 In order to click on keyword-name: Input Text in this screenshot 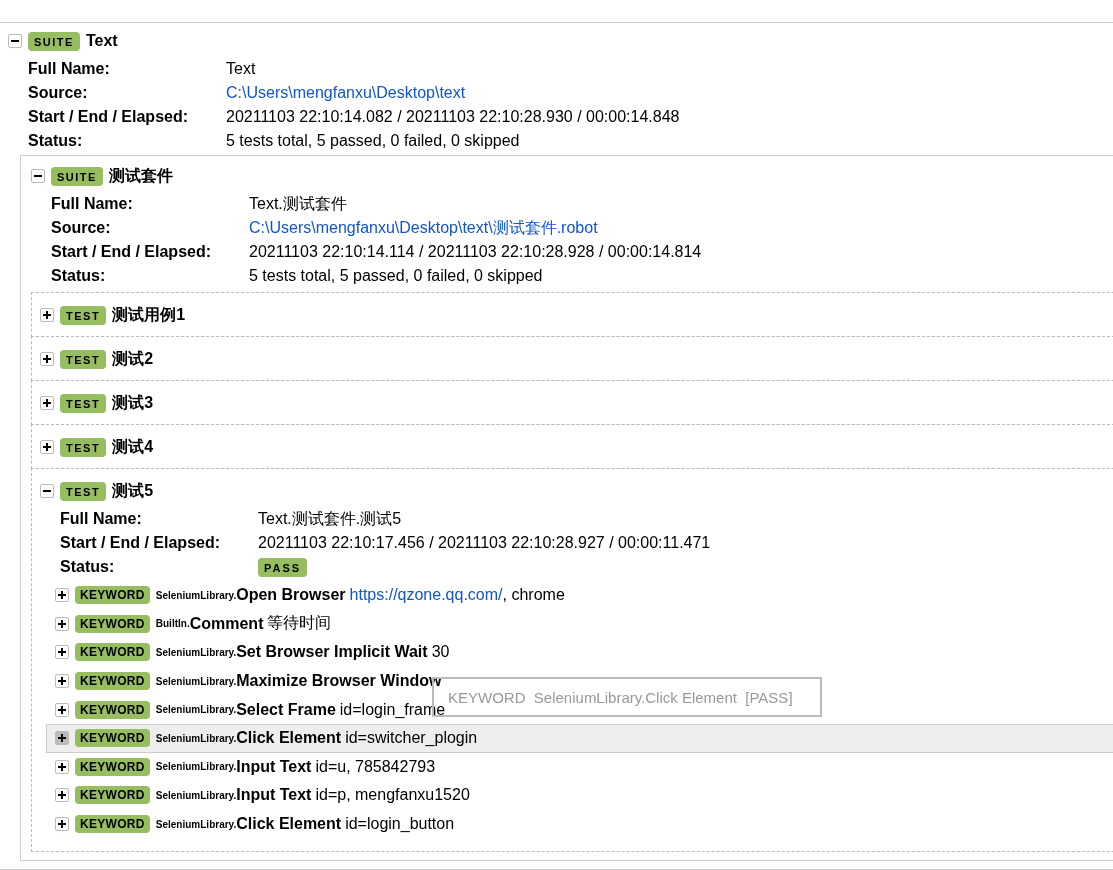, I will do `click(274, 795)`.